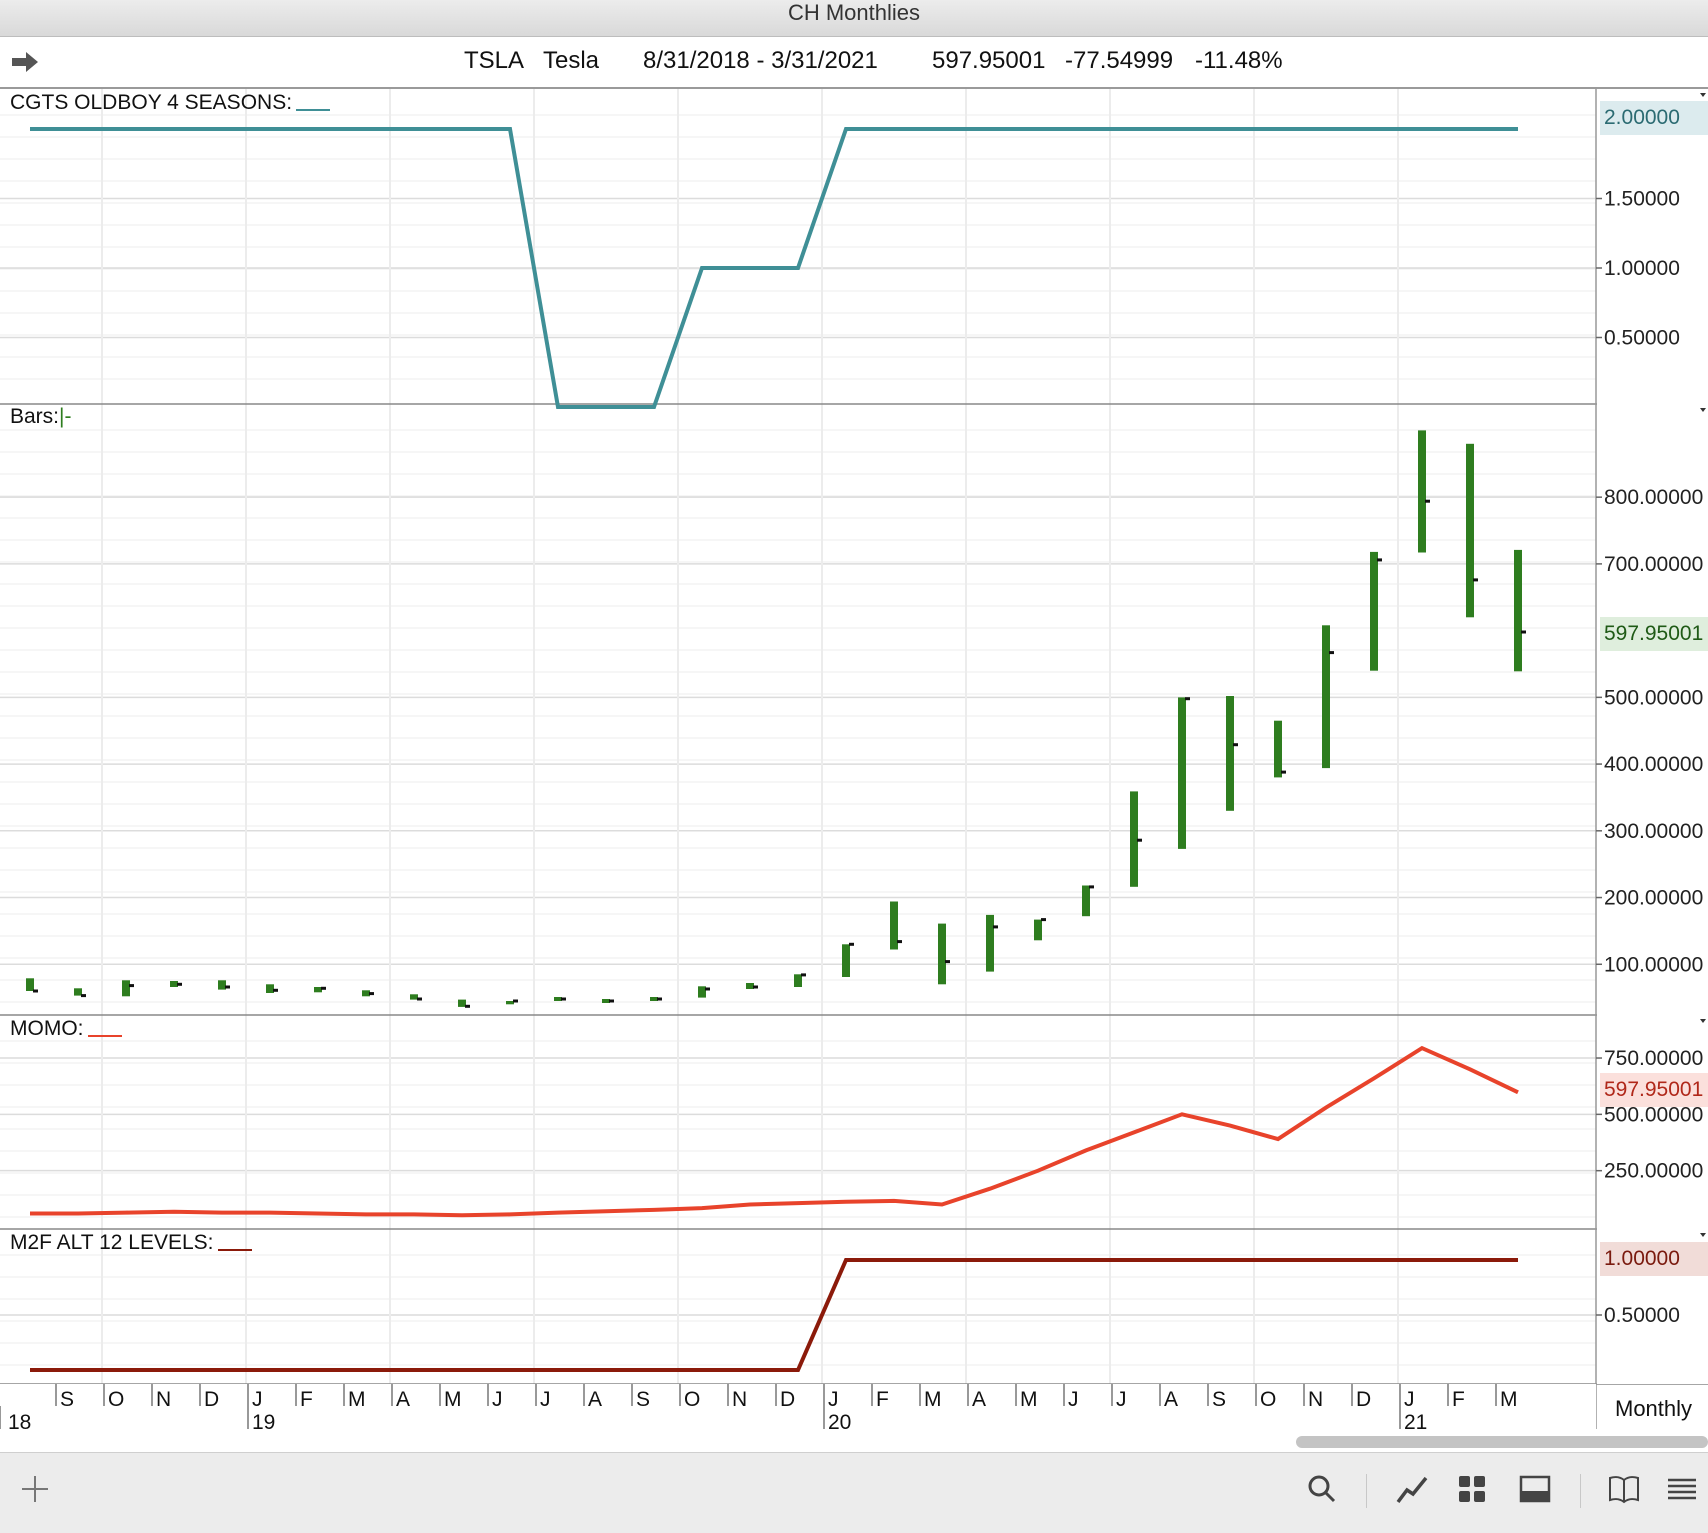 This screenshot has width=1708, height=1533. I want to click on bars-label: Bars:|-, so click(40, 417).